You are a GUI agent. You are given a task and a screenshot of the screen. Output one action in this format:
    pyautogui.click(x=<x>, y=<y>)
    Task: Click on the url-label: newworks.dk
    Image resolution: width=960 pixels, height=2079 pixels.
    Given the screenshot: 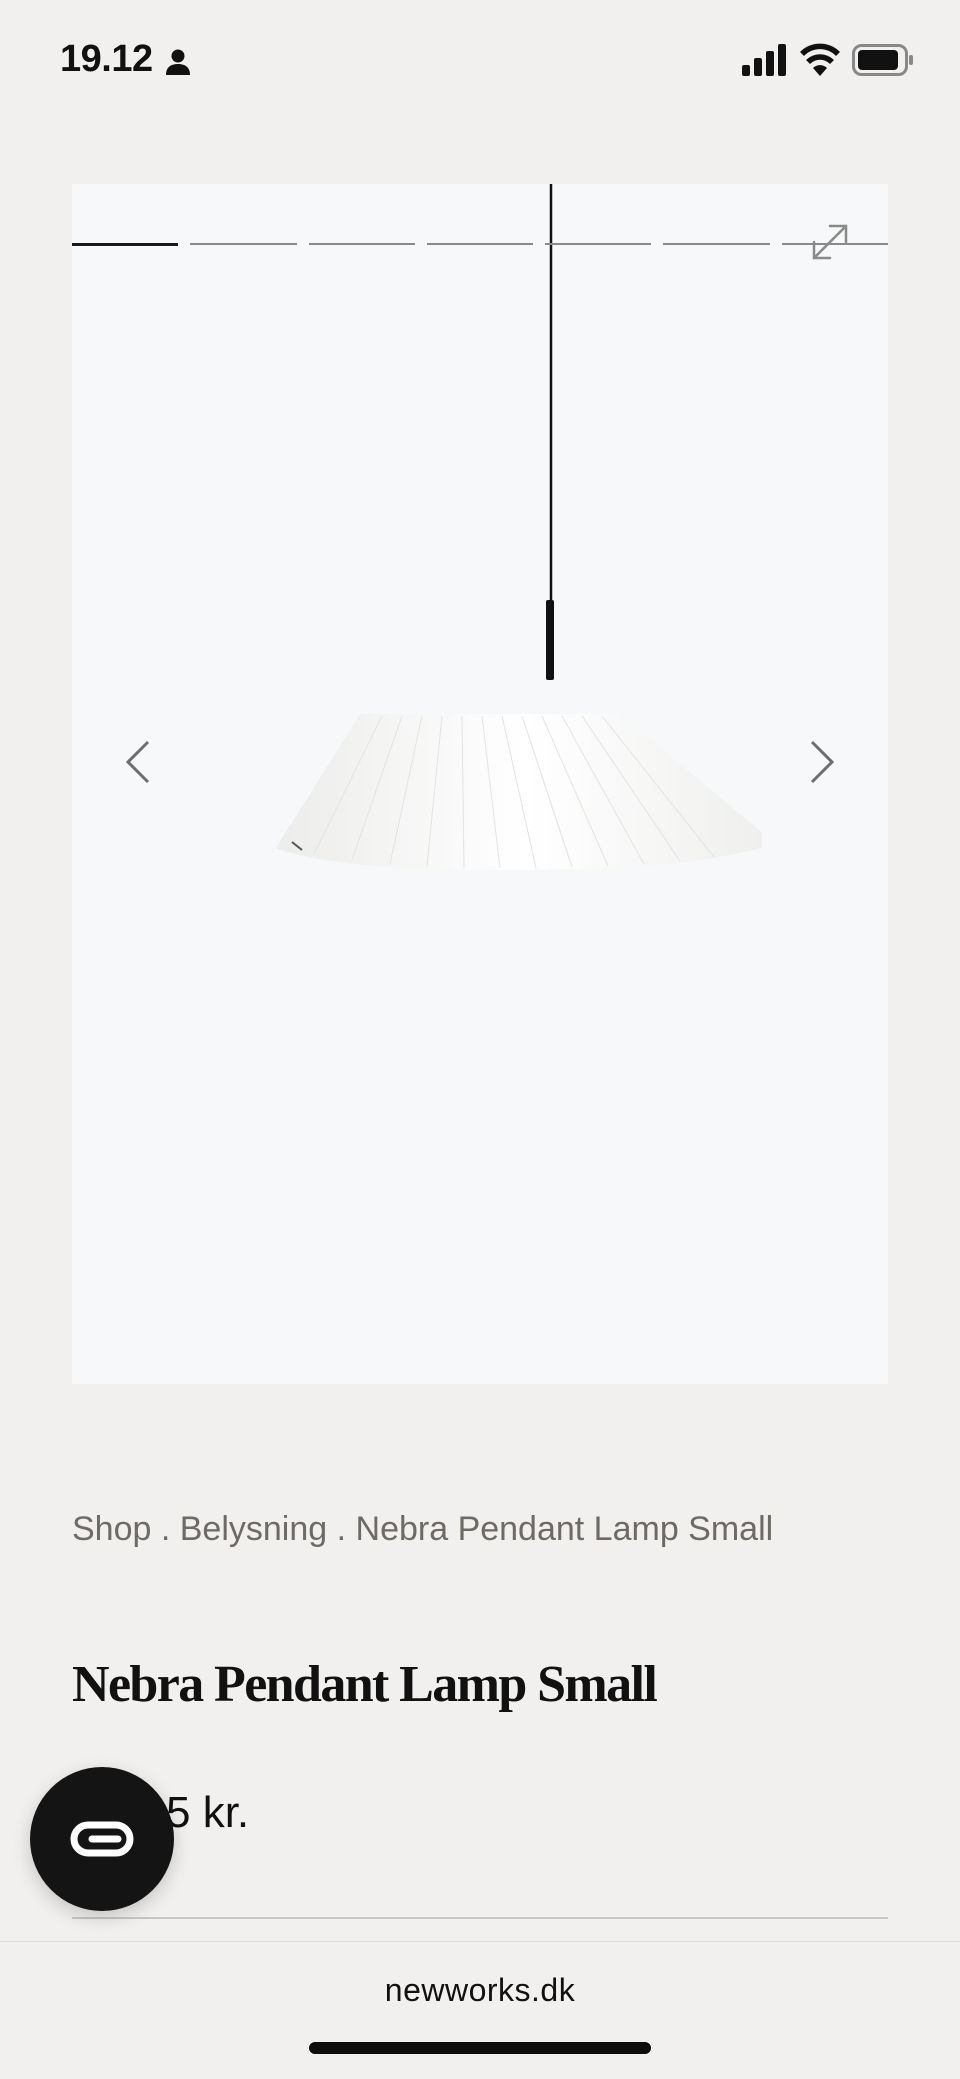 What is the action you would take?
    pyautogui.click(x=480, y=1990)
    